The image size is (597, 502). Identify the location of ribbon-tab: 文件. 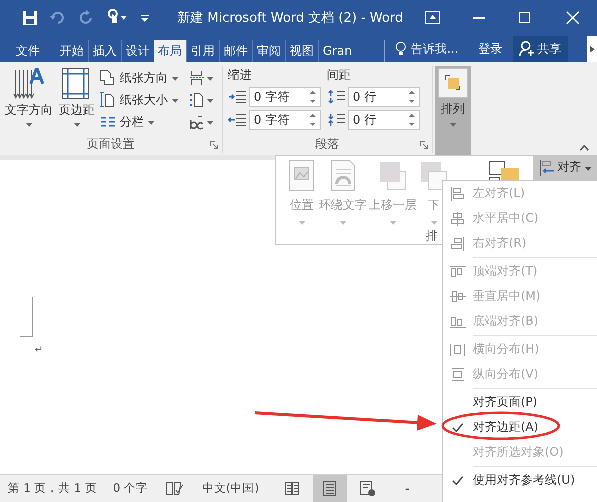
(26, 51).